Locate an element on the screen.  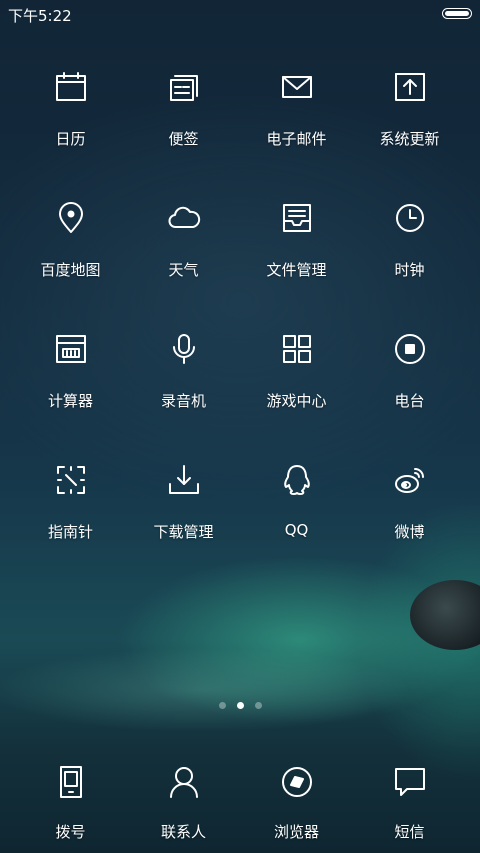
status-bar: 下午5:22 is located at coordinates (240, 14).